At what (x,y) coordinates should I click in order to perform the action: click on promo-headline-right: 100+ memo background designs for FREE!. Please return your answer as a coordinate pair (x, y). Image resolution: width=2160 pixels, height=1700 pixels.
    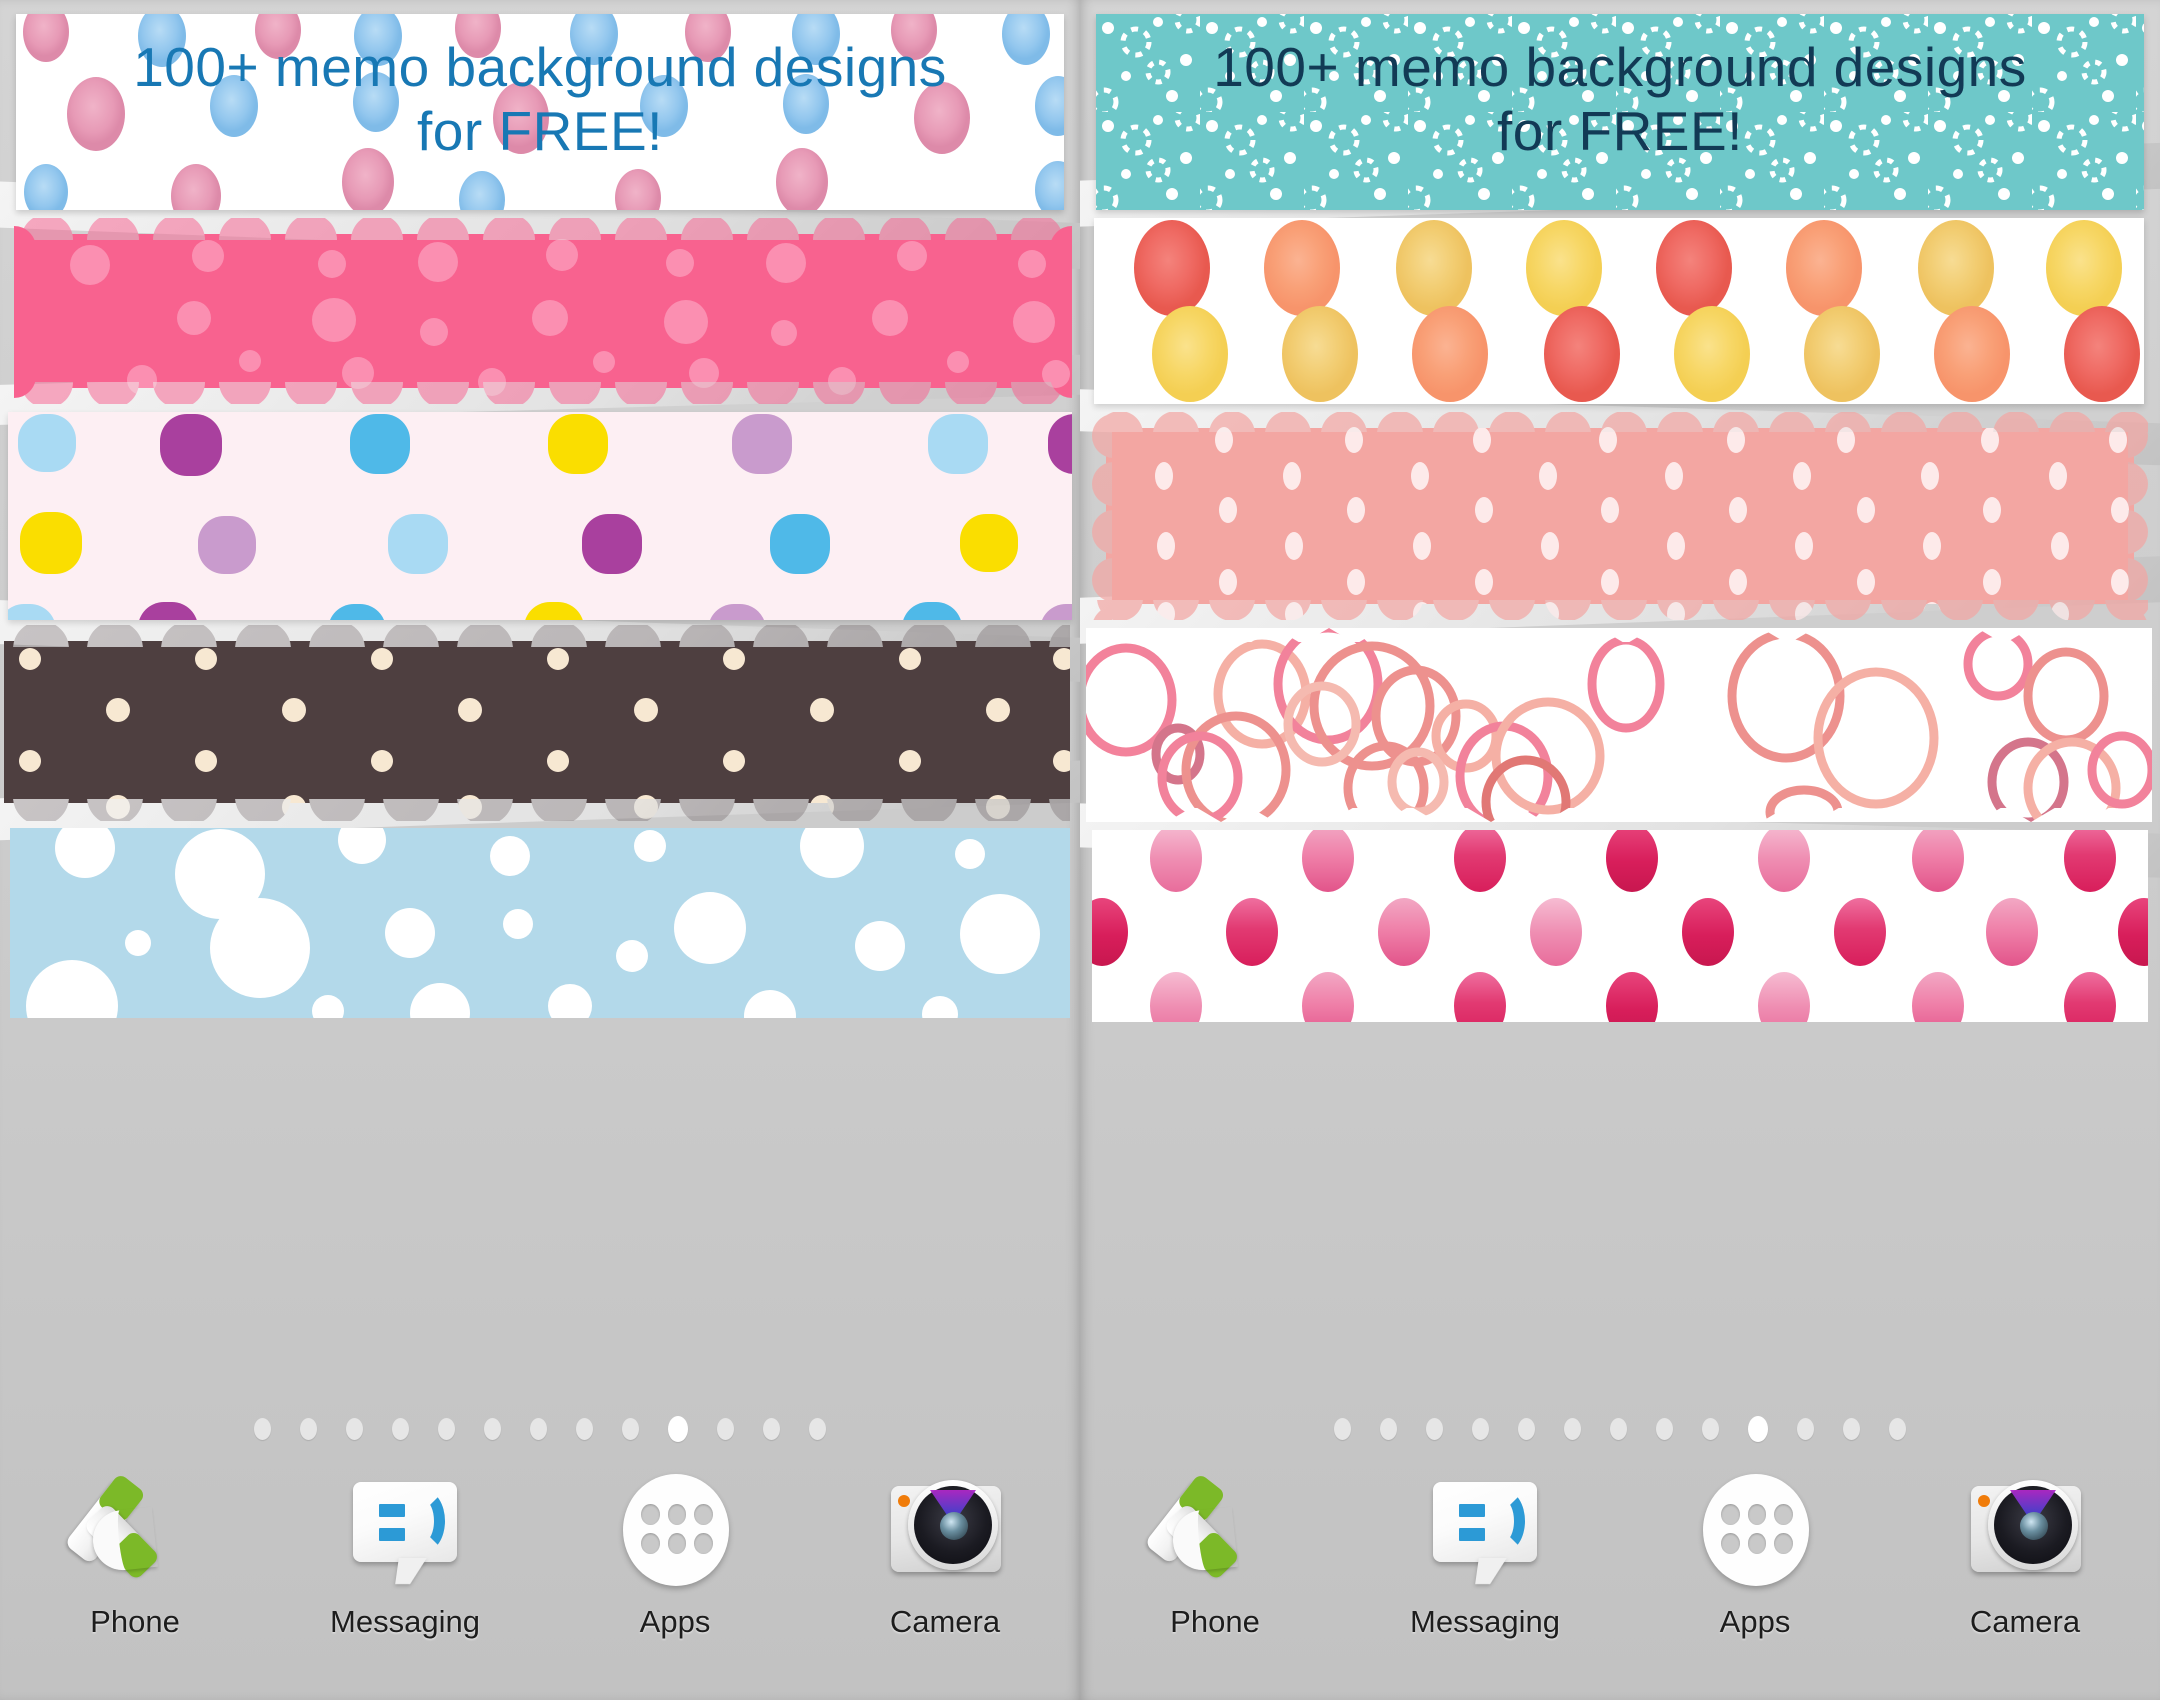
    Looking at the image, I should click on (1620, 100).